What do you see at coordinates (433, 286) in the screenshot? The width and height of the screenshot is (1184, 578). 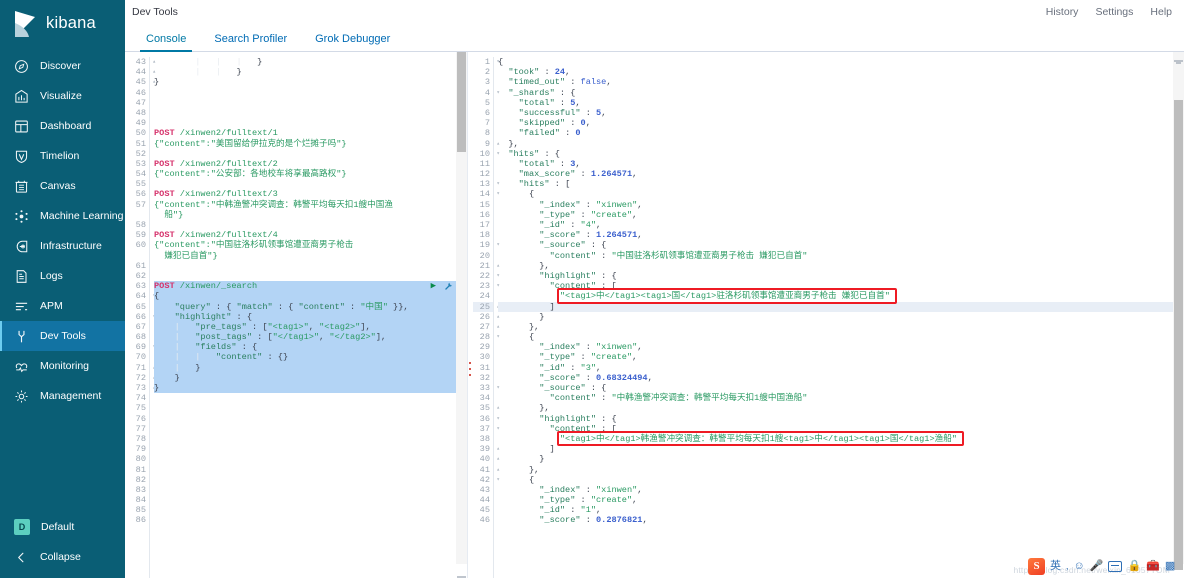 I see `play-triangle-icon: ▶` at bounding box center [433, 286].